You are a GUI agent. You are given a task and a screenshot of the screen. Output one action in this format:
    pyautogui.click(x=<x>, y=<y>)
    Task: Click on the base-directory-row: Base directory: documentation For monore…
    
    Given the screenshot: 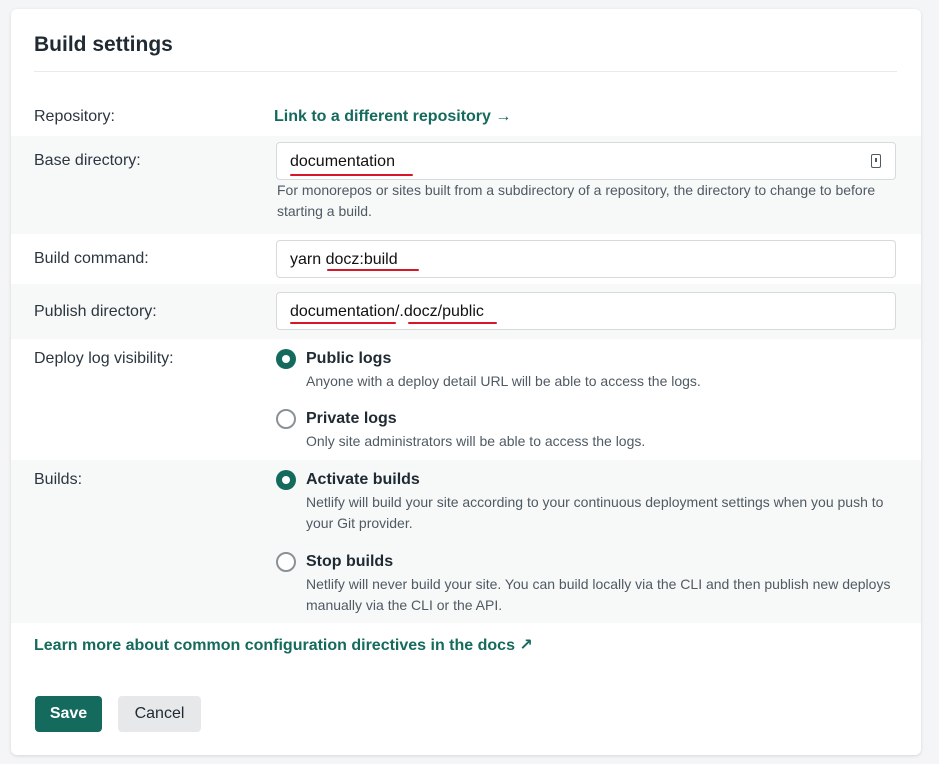 What is the action you would take?
    pyautogui.click(x=466, y=185)
    